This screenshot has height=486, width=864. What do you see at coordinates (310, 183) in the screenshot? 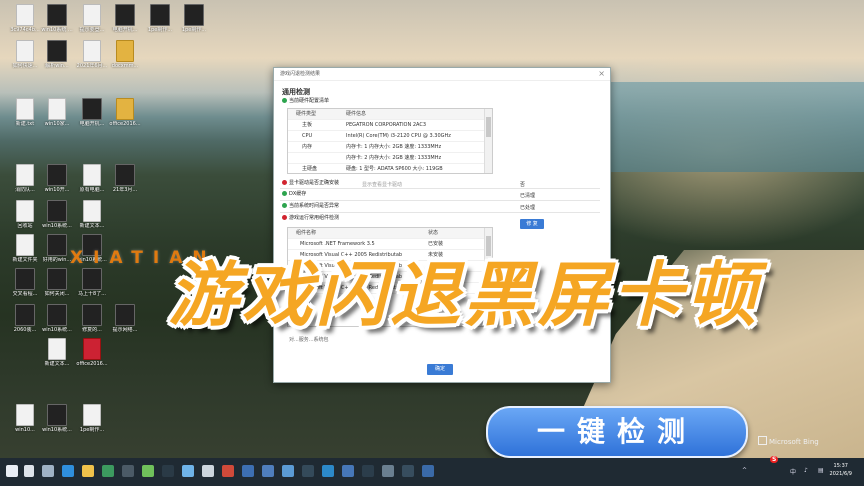
I see `check-gpu-driver: 显卡驱动是否正确安装` at bounding box center [310, 183].